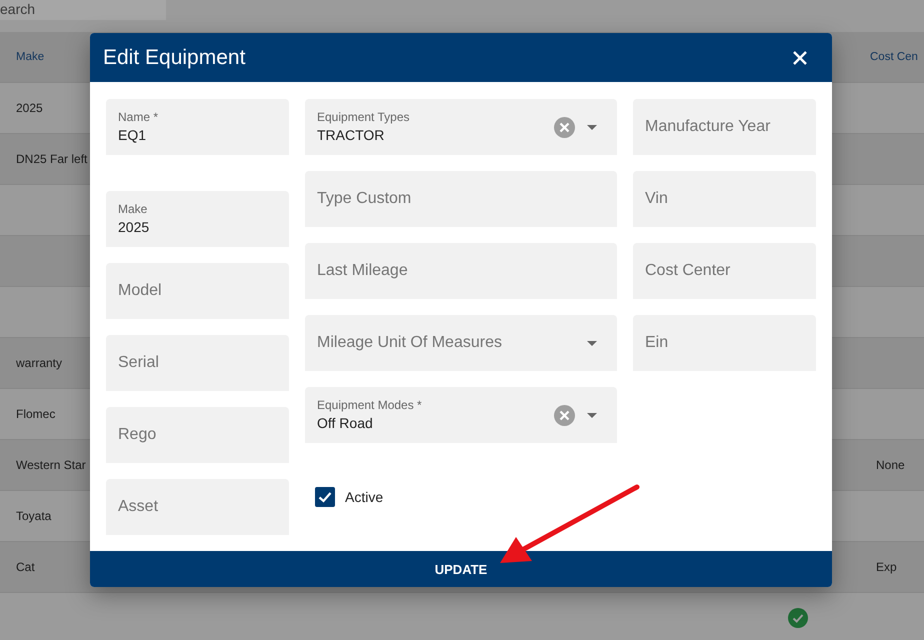  What do you see at coordinates (197, 435) in the screenshot?
I see `input-field: Rego` at bounding box center [197, 435].